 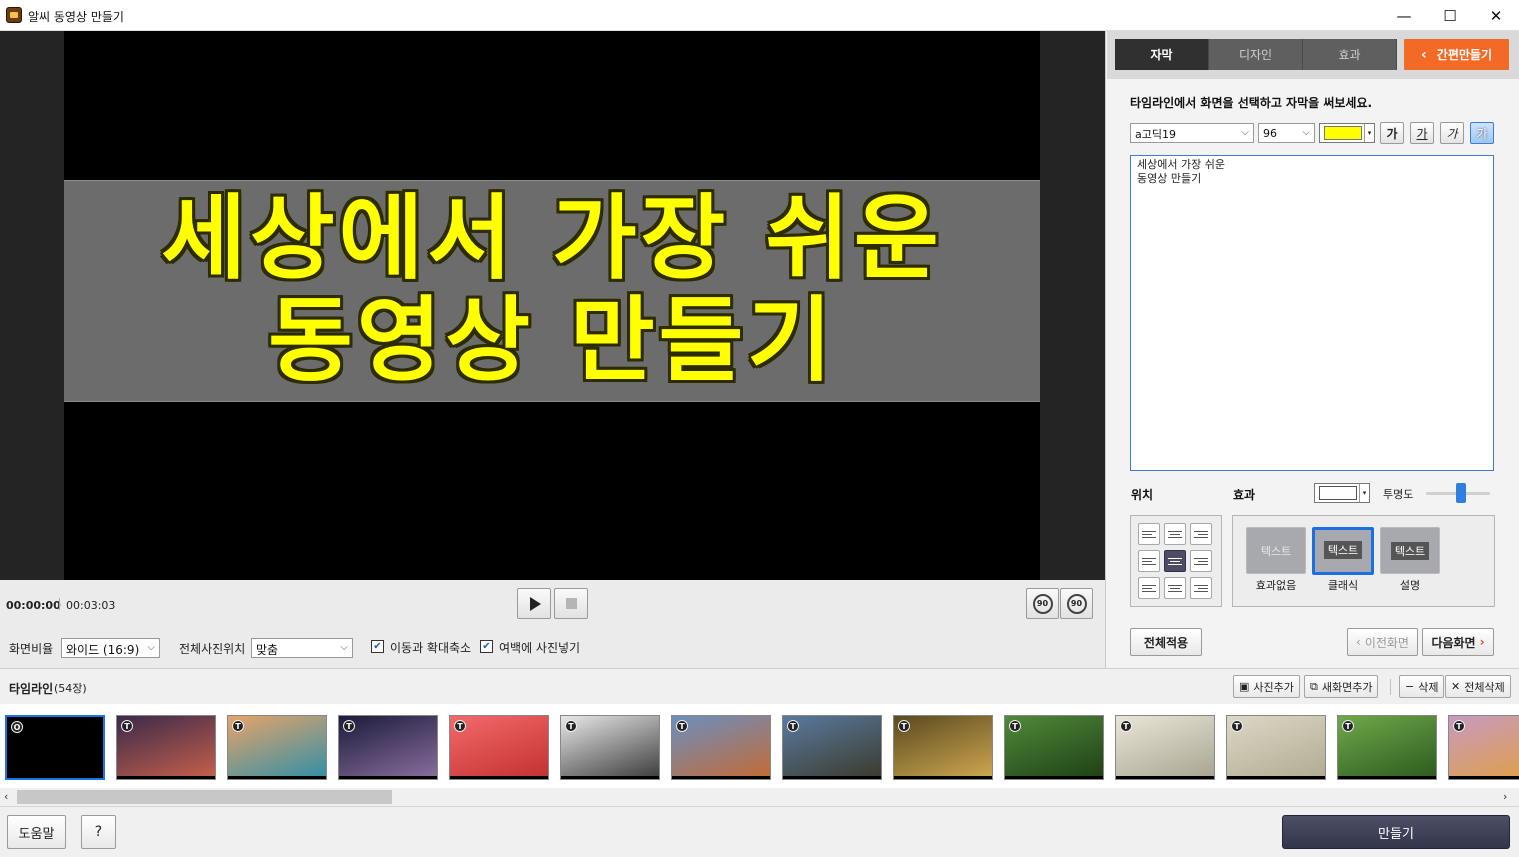 What do you see at coordinates (1276, 550) in the screenshot?
I see `effect-none-option: 텍스트` at bounding box center [1276, 550].